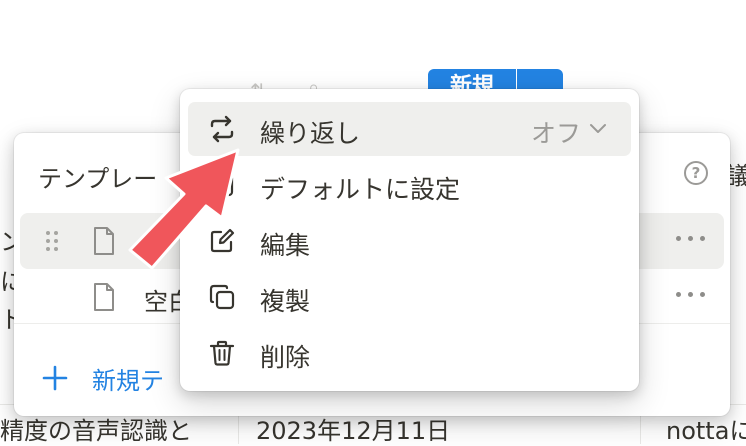 The image size is (746, 446). What do you see at coordinates (285, 357) in the screenshot?
I see `menu-item-label: 削除` at bounding box center [285, 357].